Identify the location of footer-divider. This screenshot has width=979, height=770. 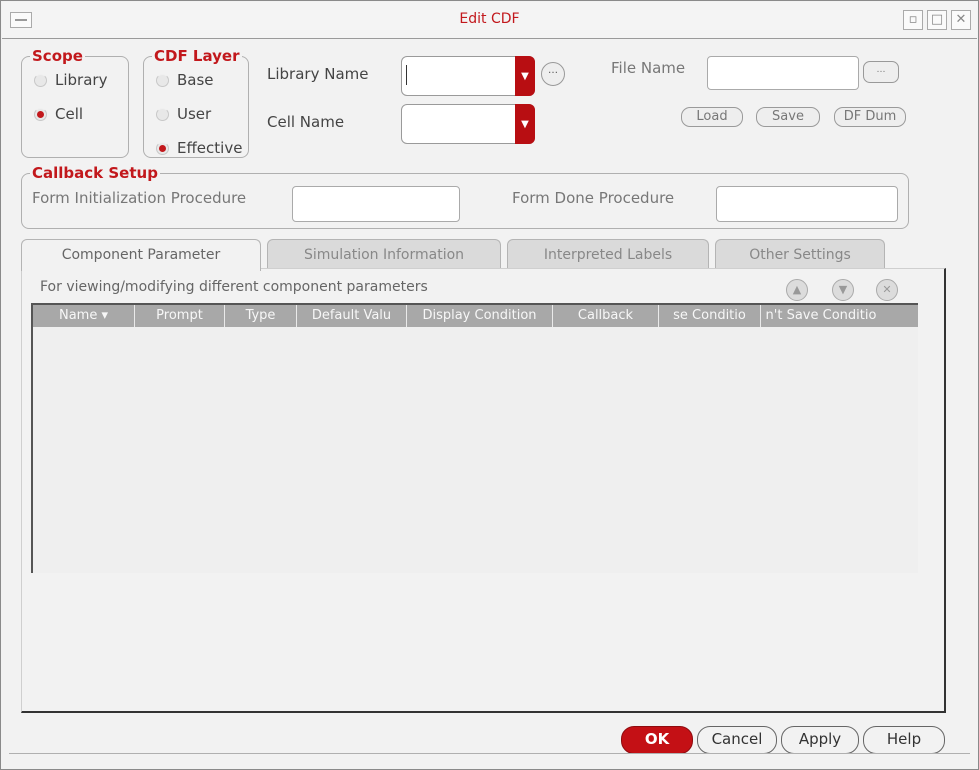
(489, 753).